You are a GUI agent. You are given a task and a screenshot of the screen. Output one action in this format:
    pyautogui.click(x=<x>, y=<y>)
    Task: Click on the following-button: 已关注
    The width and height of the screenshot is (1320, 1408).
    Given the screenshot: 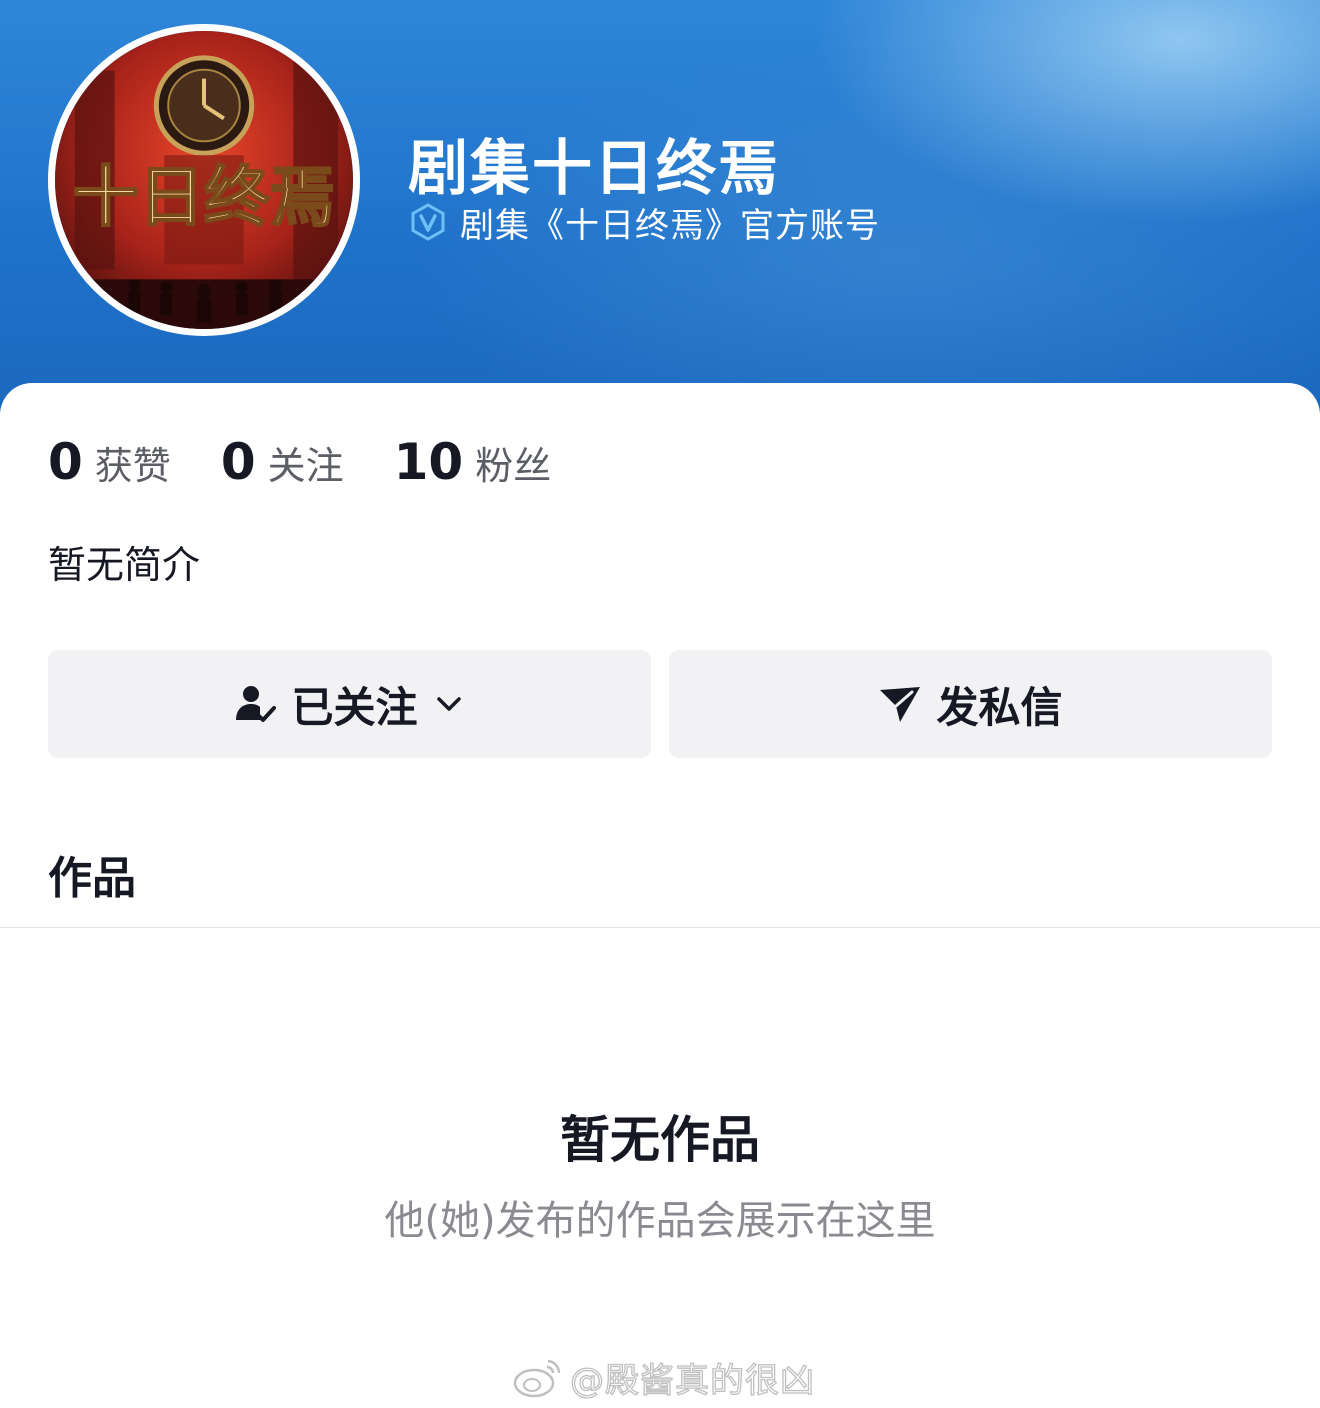 What is the action you would take?
    pyautogui.click(x=349, y=704)
    